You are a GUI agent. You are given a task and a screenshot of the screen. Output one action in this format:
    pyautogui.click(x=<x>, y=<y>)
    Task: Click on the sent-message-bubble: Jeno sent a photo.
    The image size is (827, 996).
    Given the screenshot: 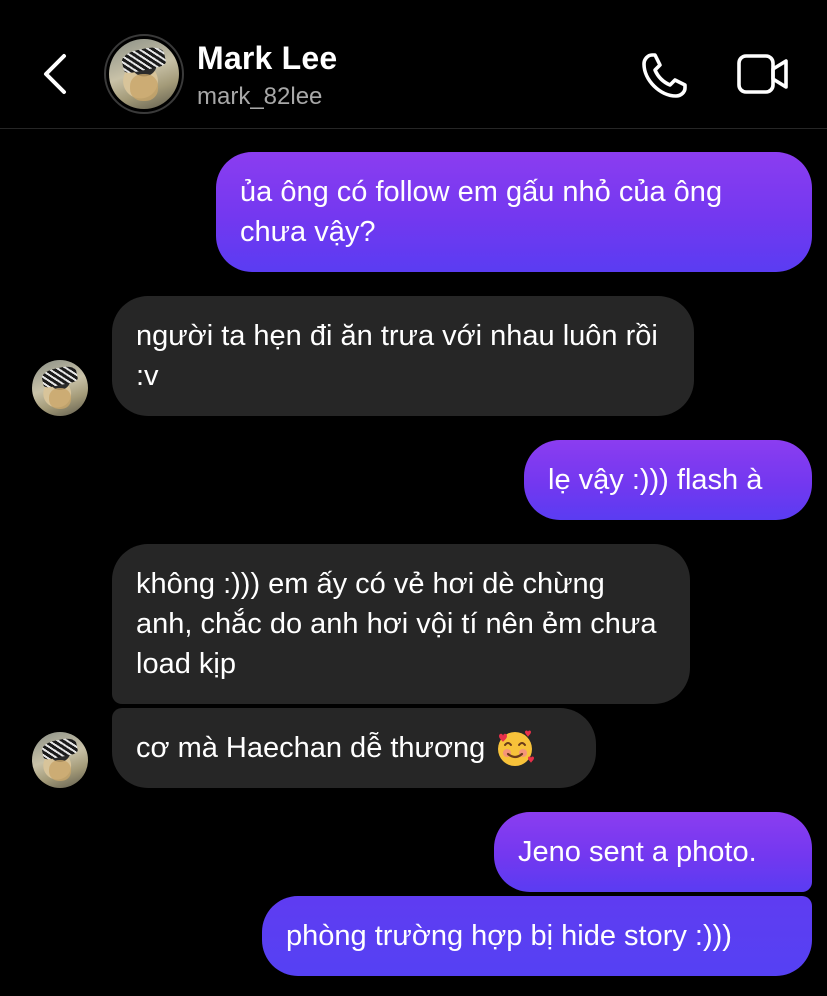 What is the action you would take?
    pyautogui.click(x=653, y=852)
    